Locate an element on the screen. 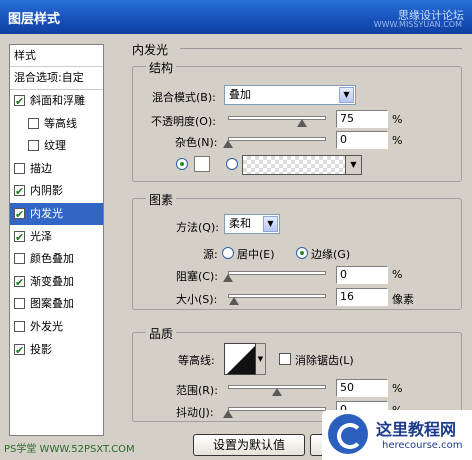 The width and height of the screenshot is (472, 460). noise-unit: % is located at coordinates (397, 140).